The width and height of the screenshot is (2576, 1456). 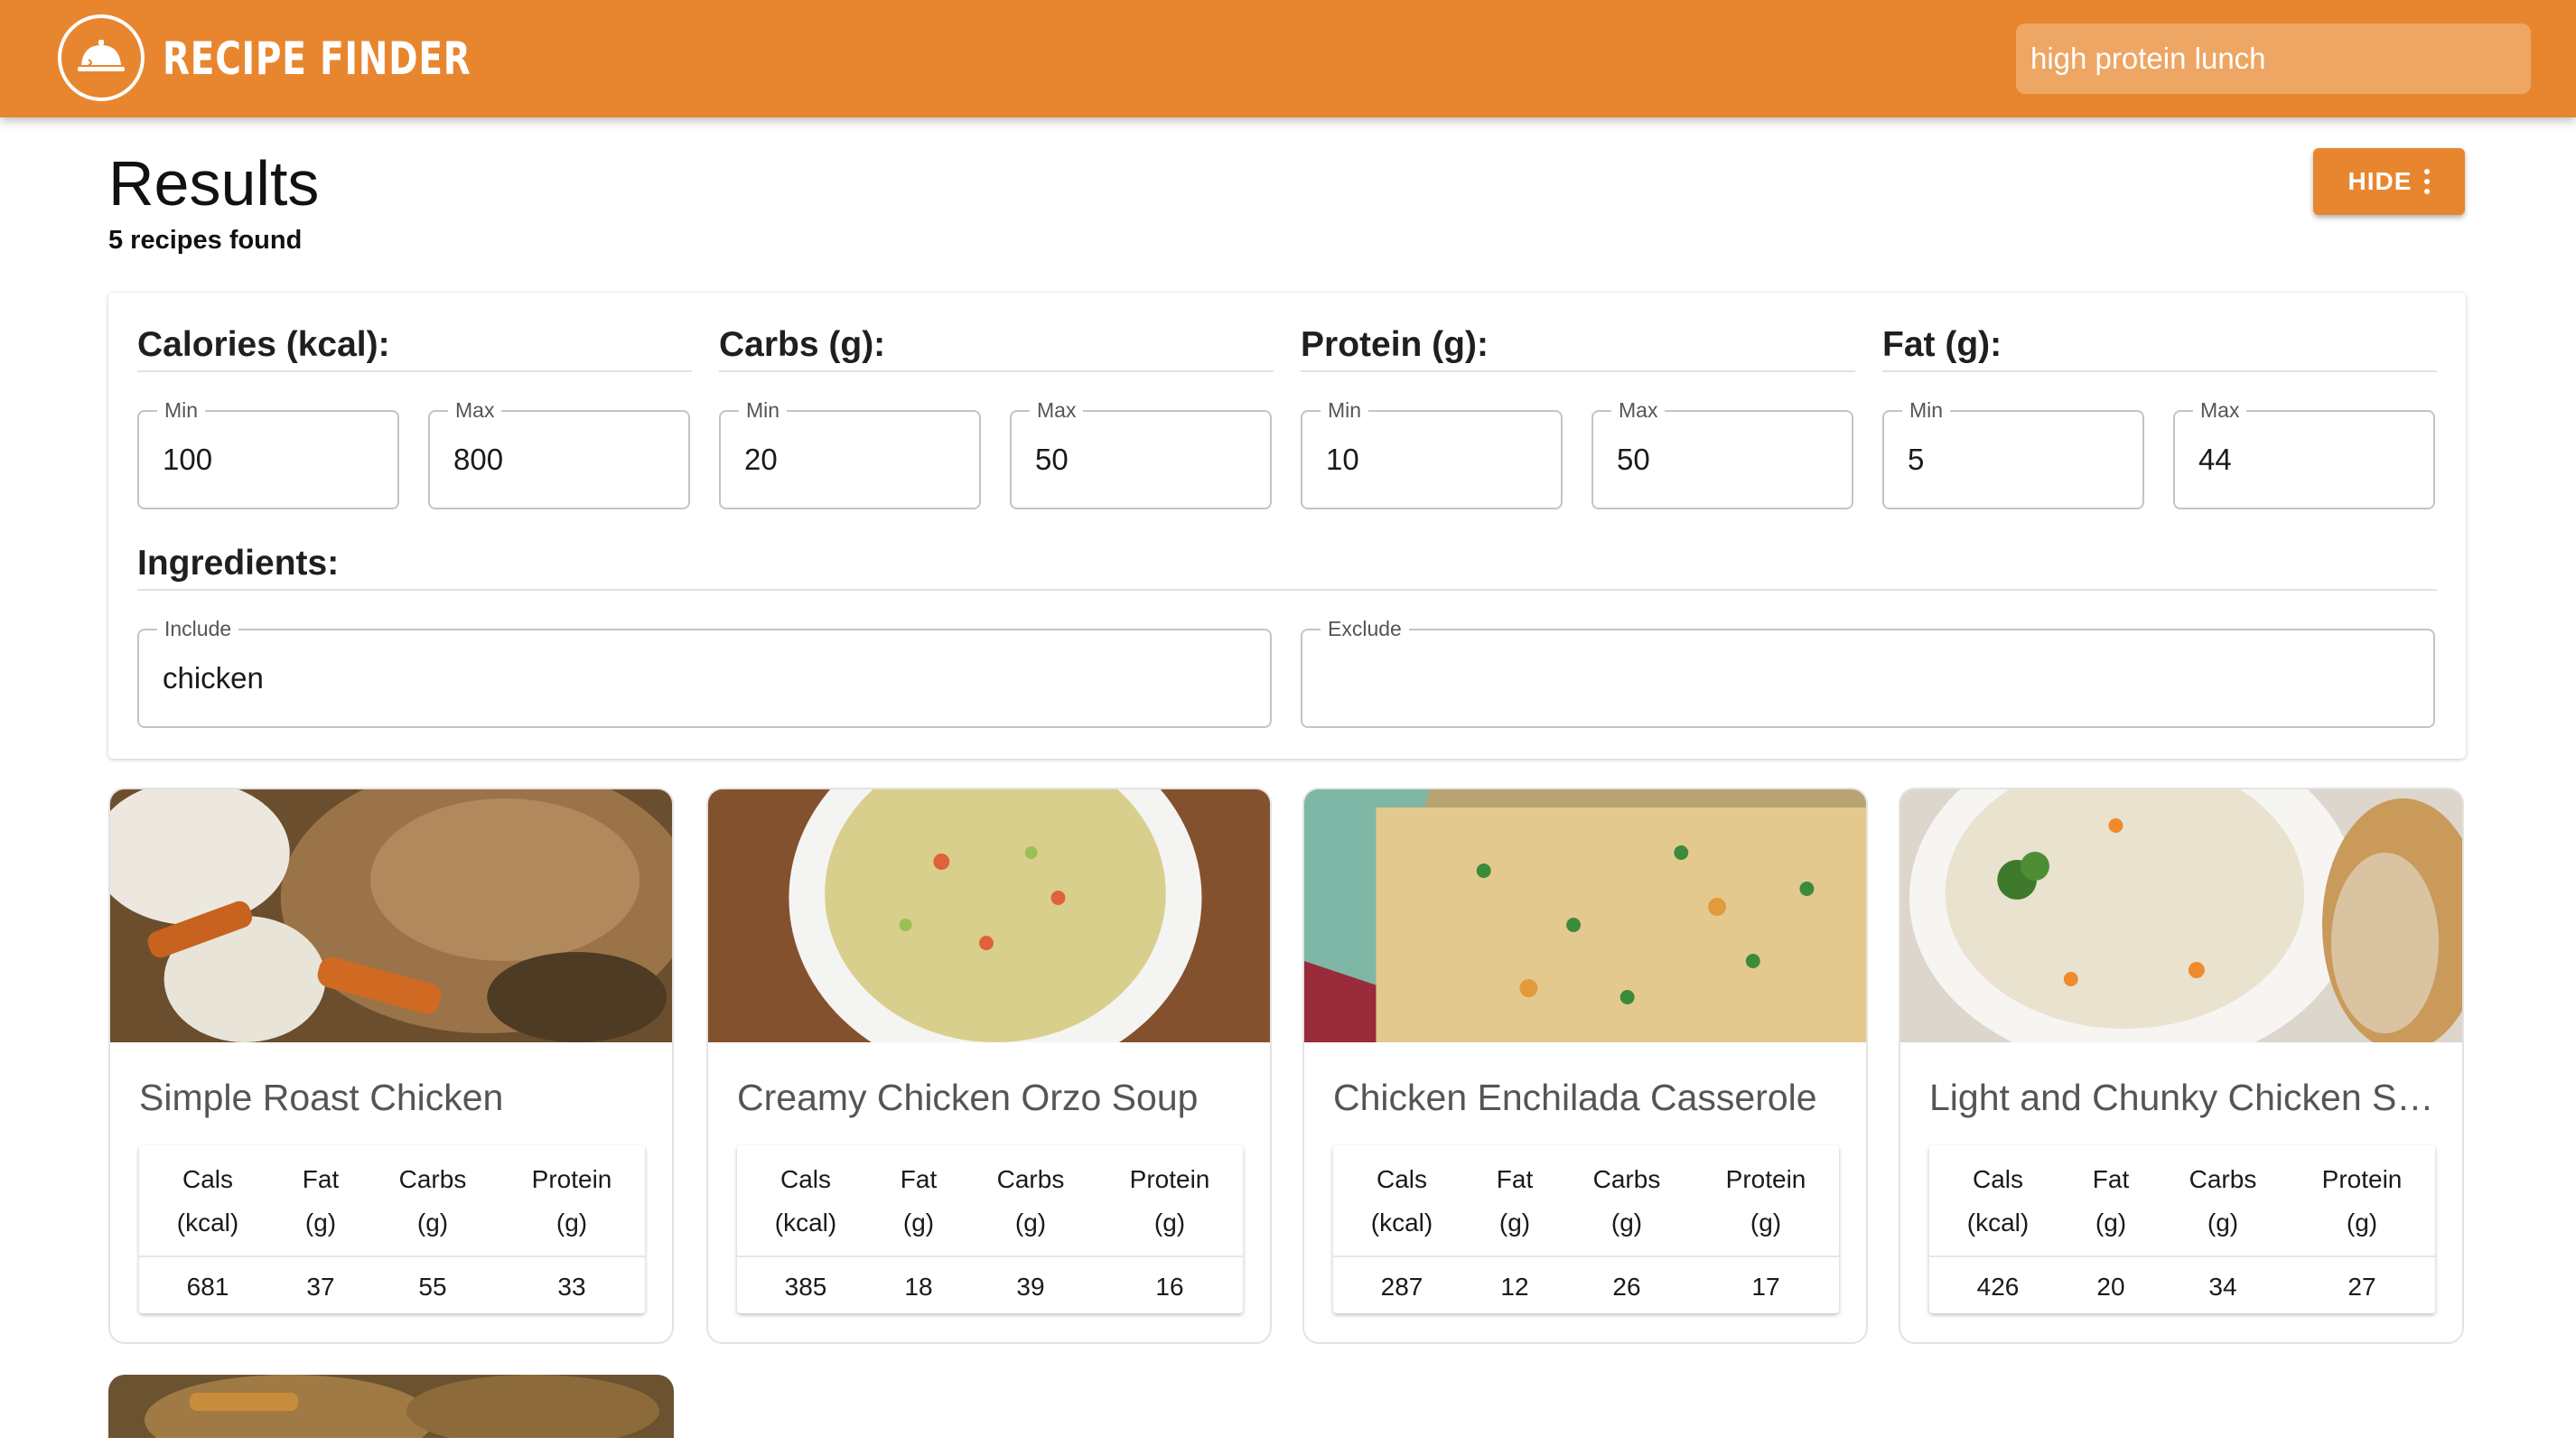 What do you see at coordinates (2380, 181) in the screenshot?
I see `hide-button-label: HIDE` at bounding box center [2380, 181].